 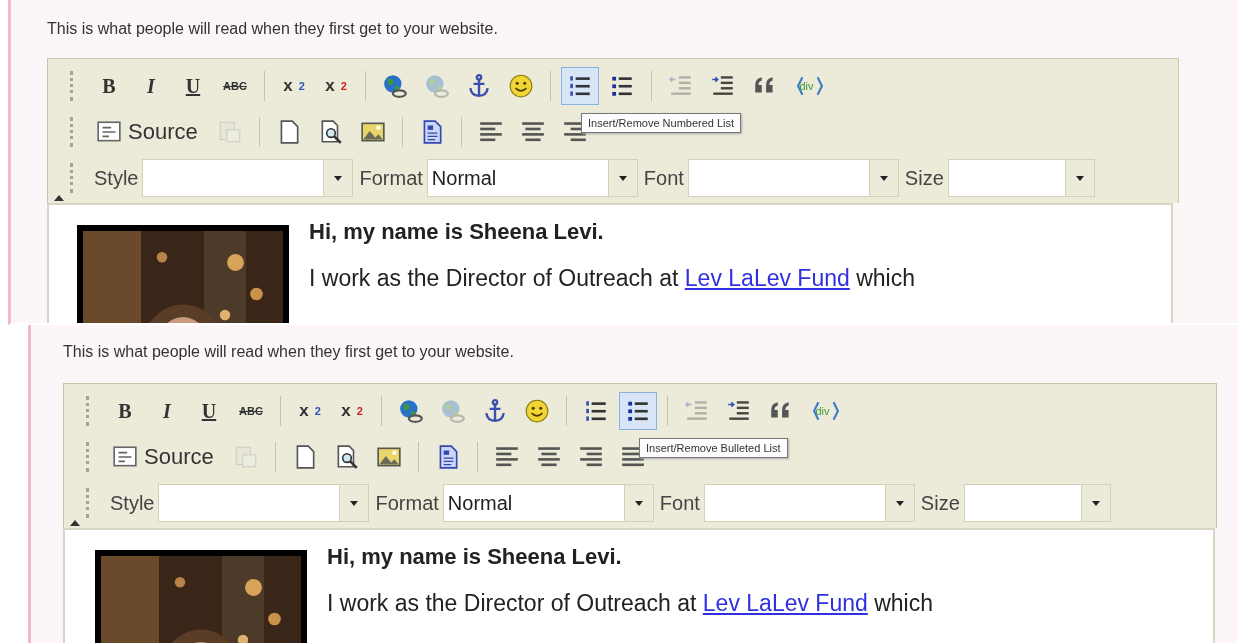 What do you see at coordinates (661, 123) in the screenshot?
I see `tooltip: Insert/Remove Numbered List` at bounding box center [661, 123].